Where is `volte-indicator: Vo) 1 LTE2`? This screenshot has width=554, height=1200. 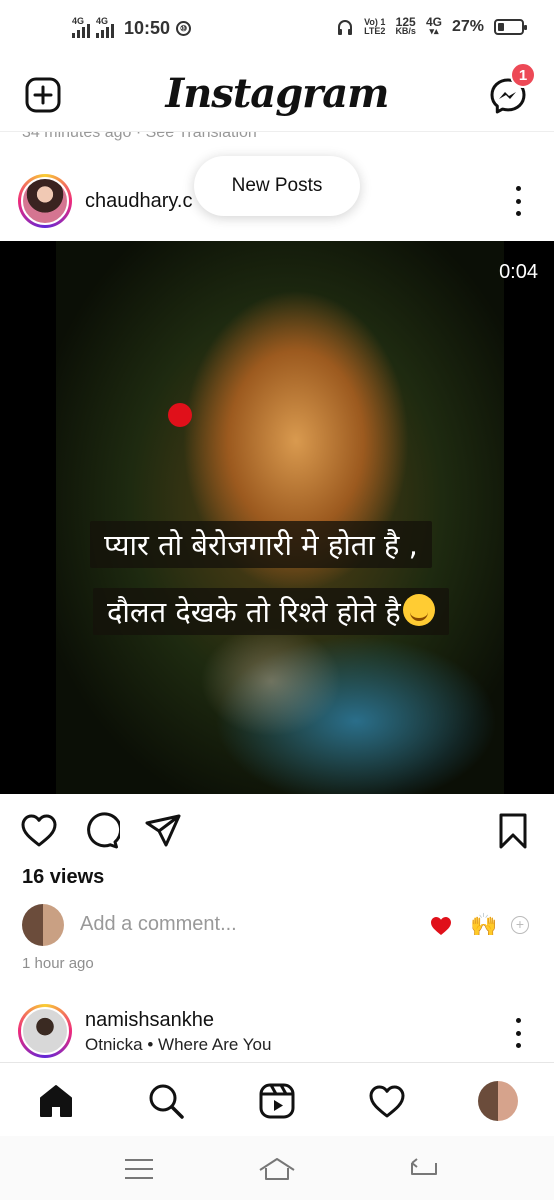 volte-indicator: Vo) 1 LTE2 is located at coordinates (375, 26).